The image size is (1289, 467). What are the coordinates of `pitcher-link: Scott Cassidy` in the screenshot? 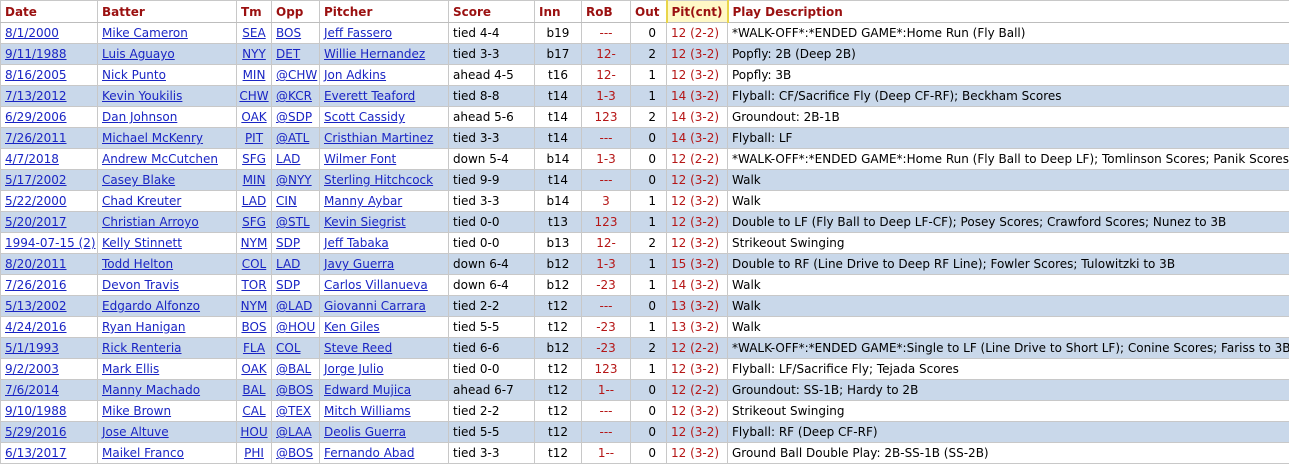 It's located at (364, 117).